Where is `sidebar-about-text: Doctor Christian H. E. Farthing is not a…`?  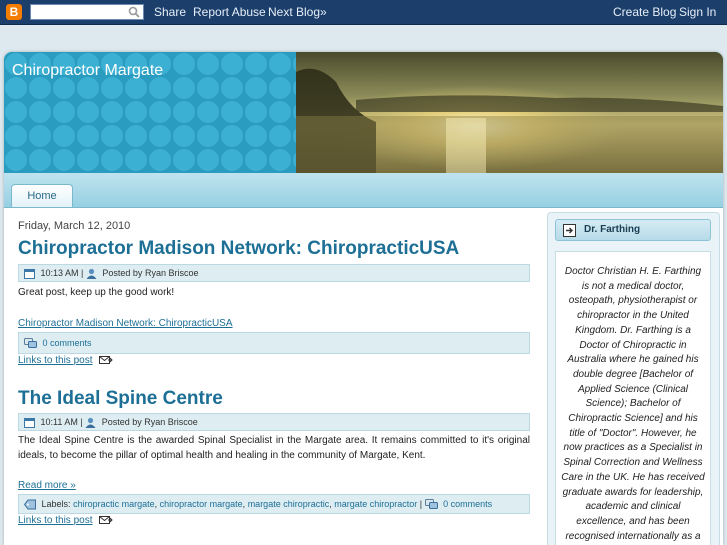
sidebar-about-text: Doctor Christian H. E. Farthing is not a… is located at coordinates (633, 398).